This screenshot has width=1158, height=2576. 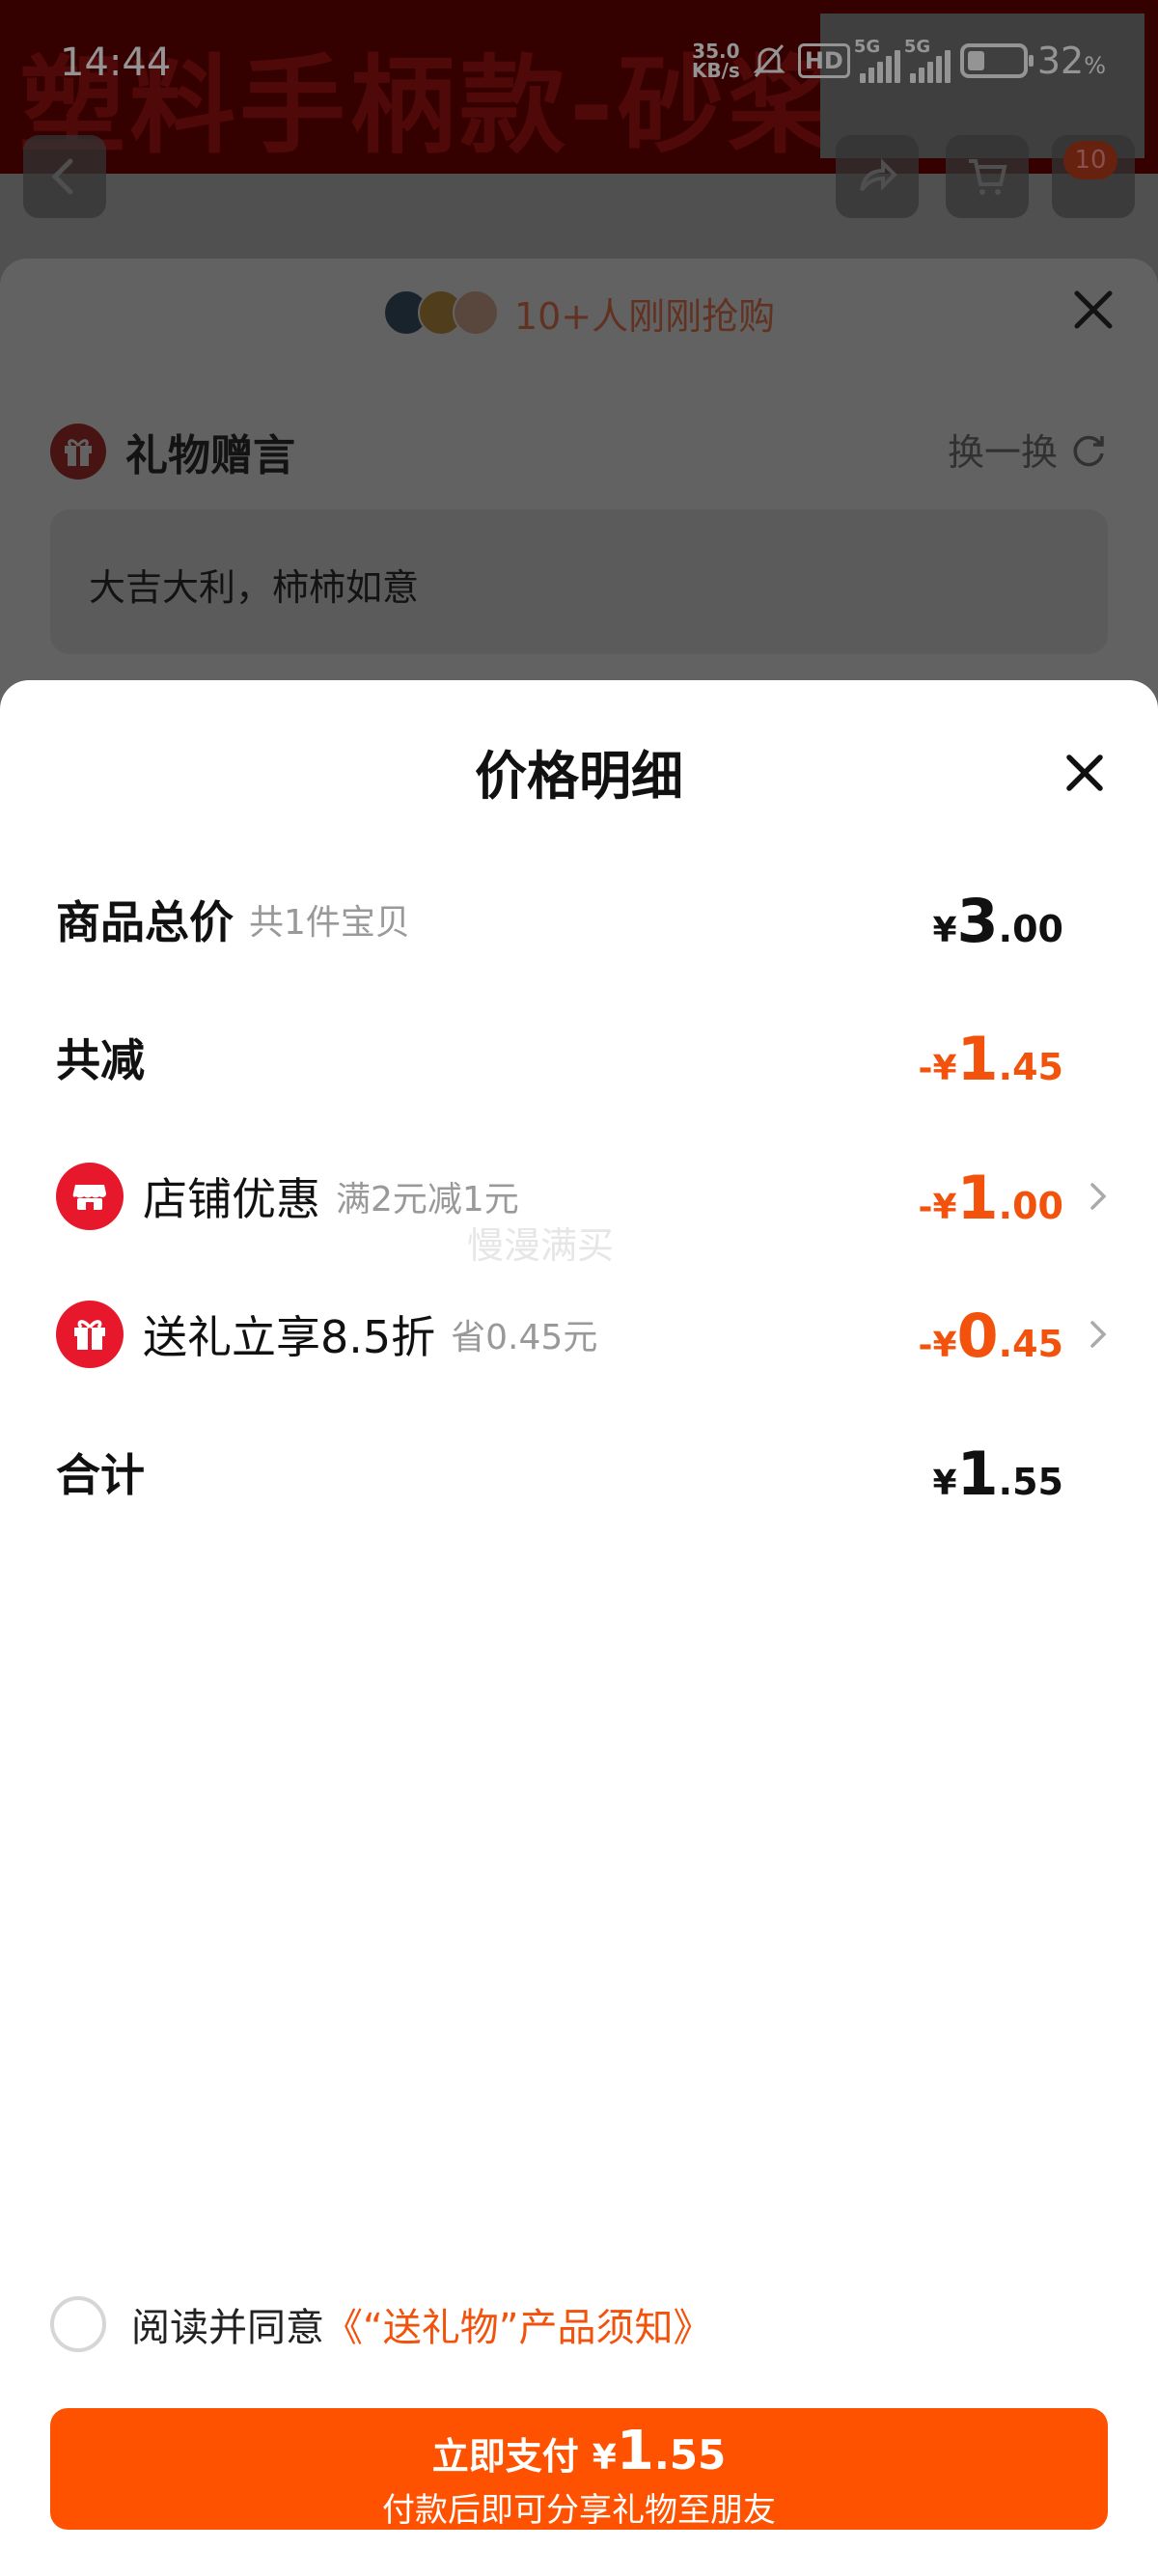 What do you see at coordinates (579, 1473) in the screenshot?
I see `grand-total-row: 合计 ¥1.55` at bounding box center [579, 1473].